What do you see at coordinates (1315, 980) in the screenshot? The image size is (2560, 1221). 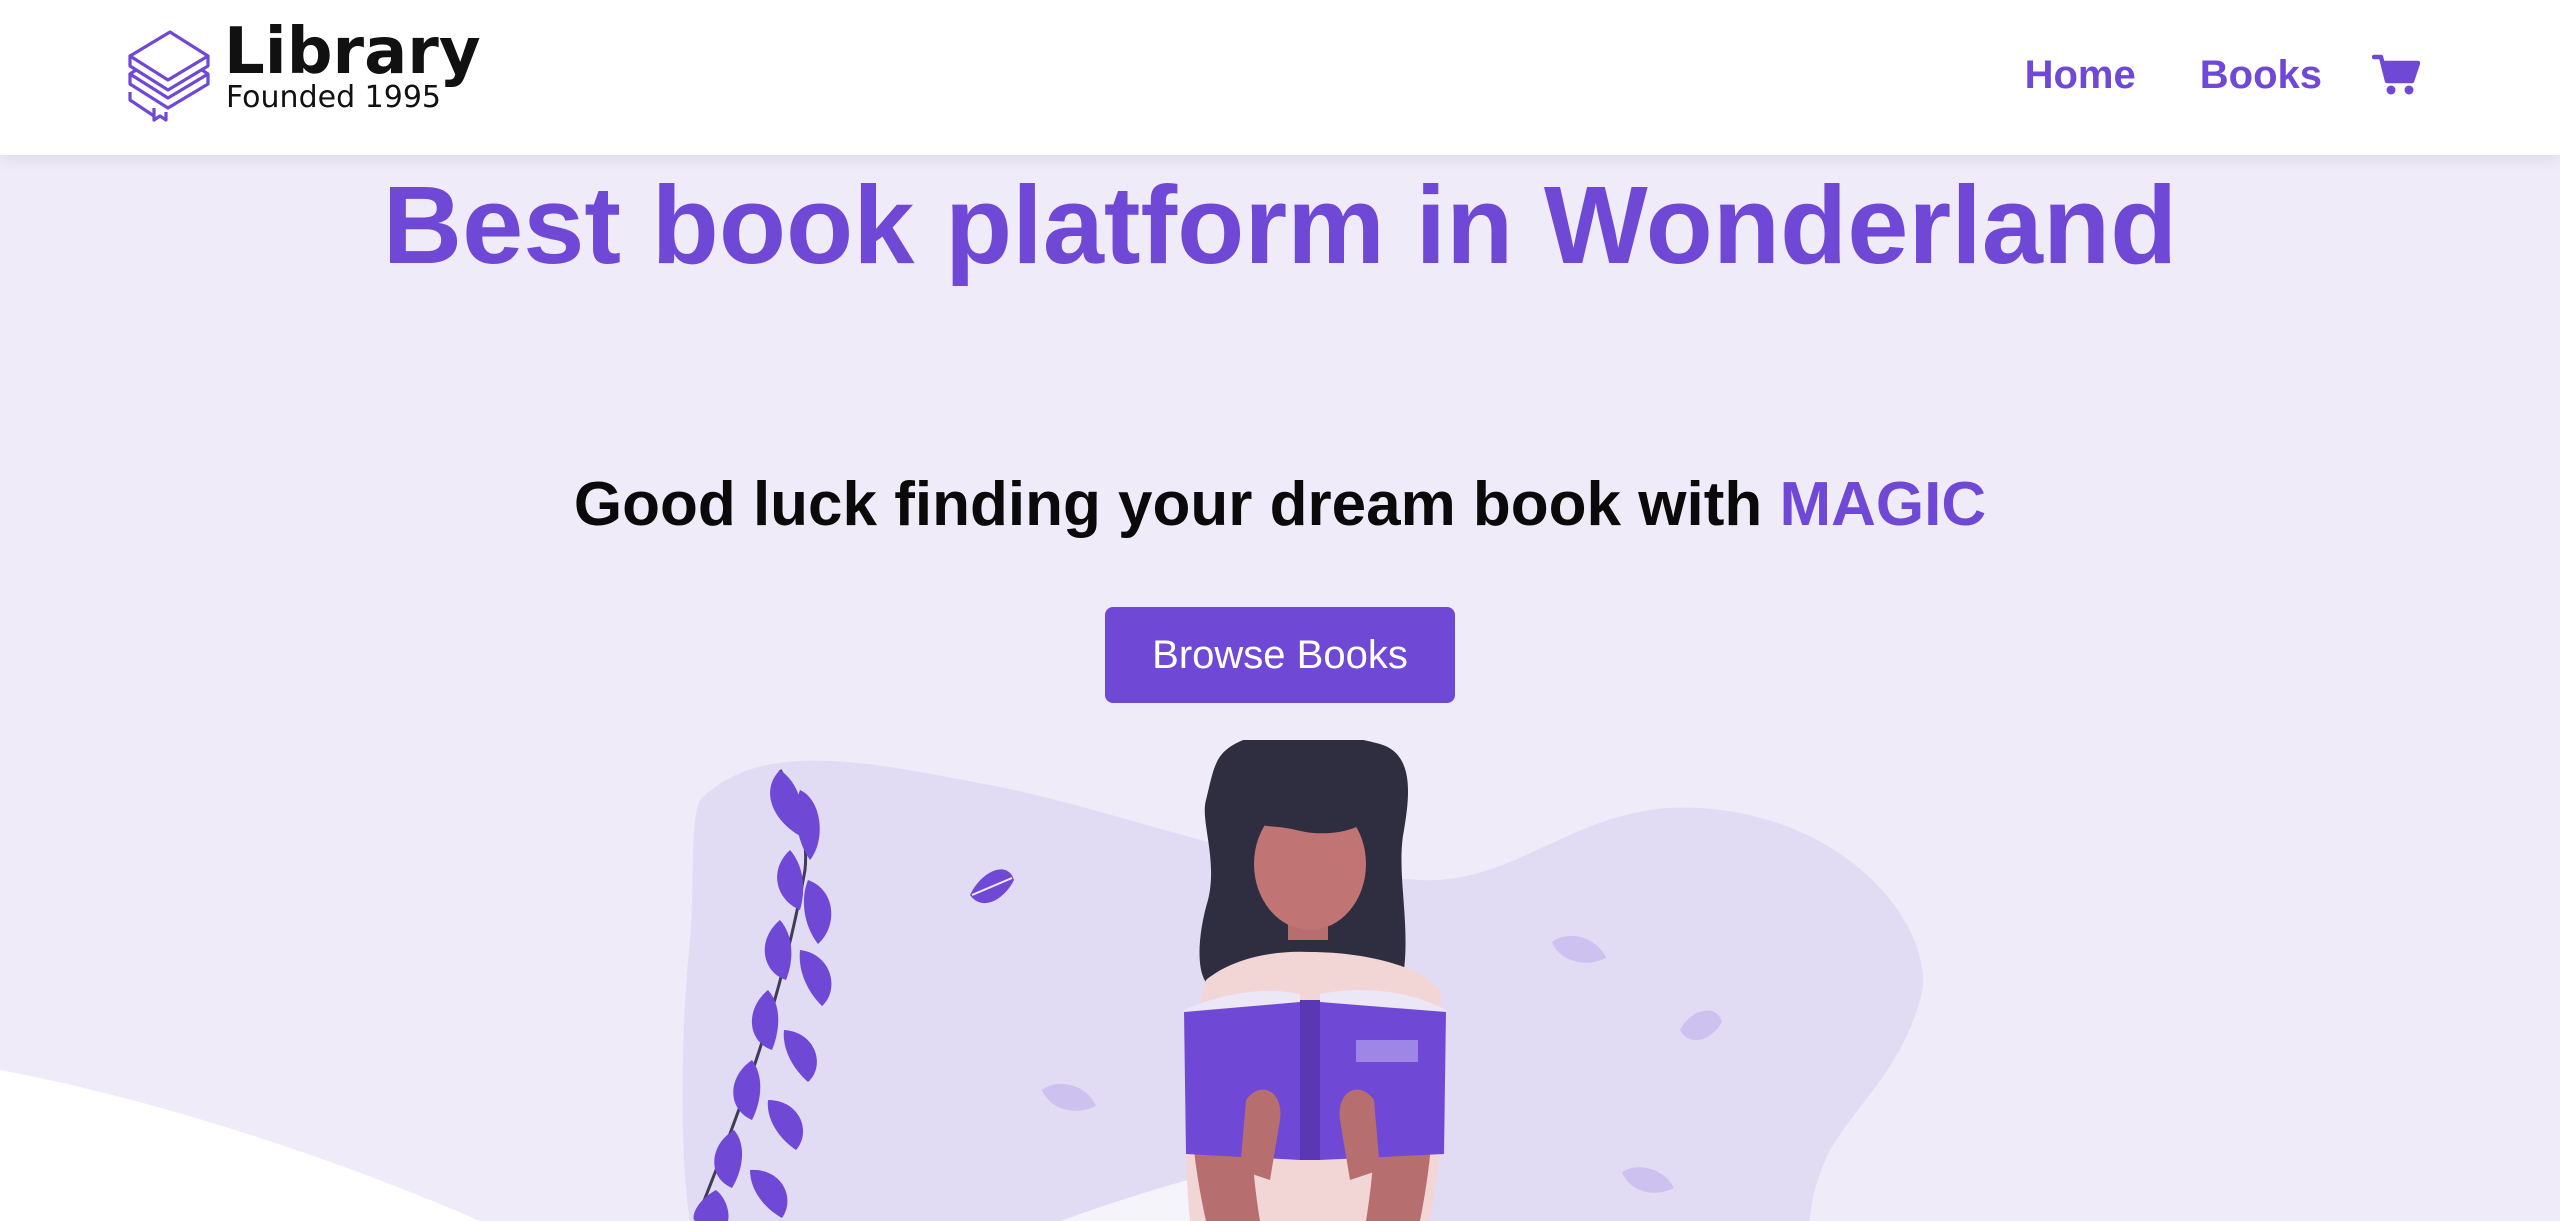 I see `woman-figure-shape` at bounding box center [1315, 980].